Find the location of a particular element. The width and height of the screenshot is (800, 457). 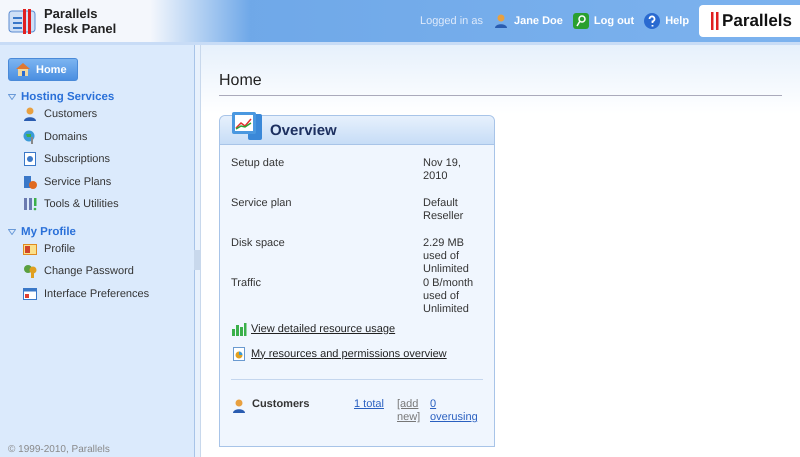

field-value: Default Reseller is located at coordinates (443, 210).